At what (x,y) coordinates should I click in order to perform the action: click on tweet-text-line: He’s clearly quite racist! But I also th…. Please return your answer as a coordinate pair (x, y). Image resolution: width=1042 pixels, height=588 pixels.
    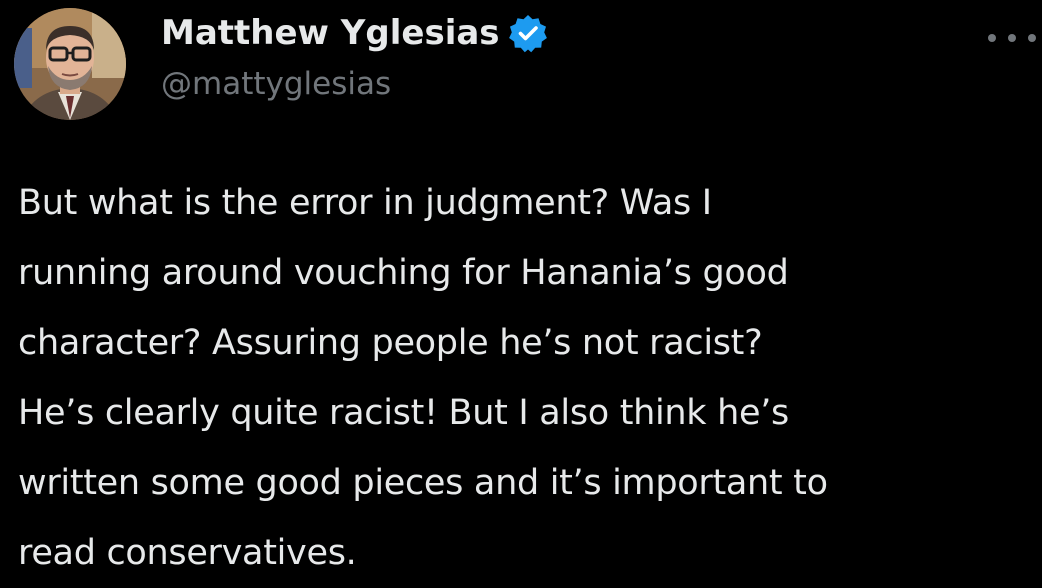
    Looking at the image, I should click on (403, 413).